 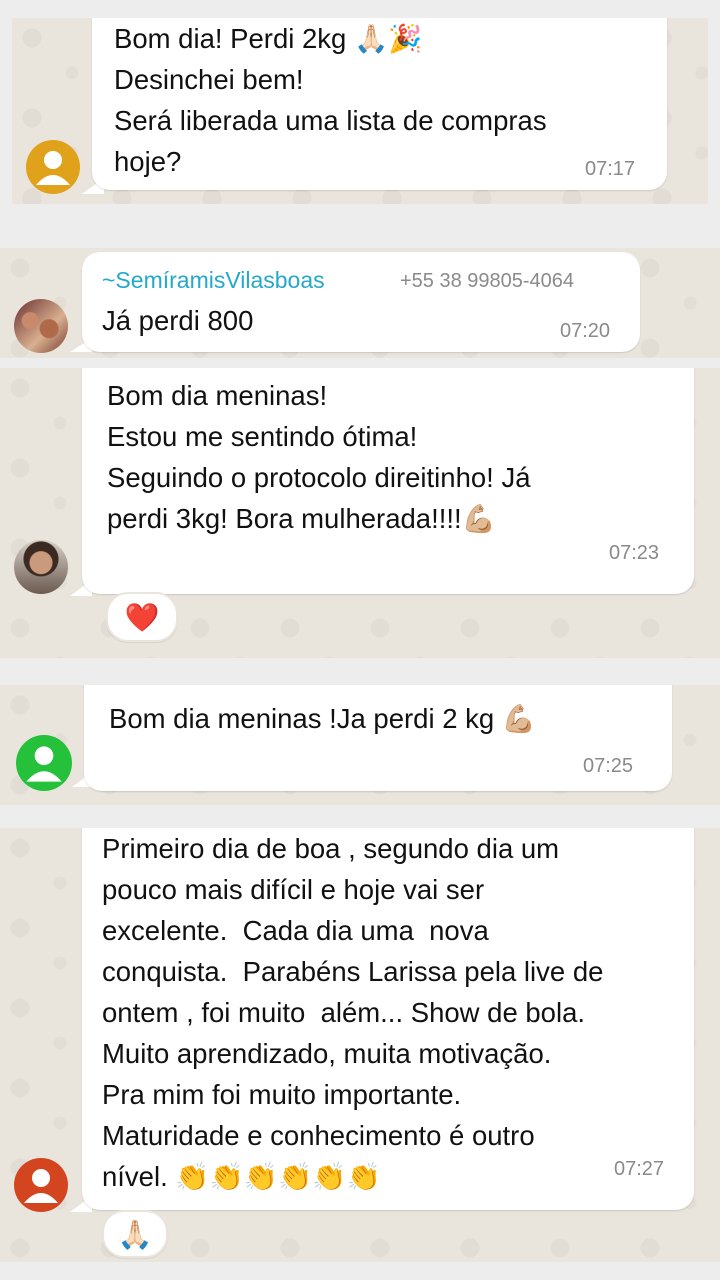 What do you see at coordinates (634, 553) in the screenshot?
I see `message-timestamp: 07:23` at bounding box center [634, 553].